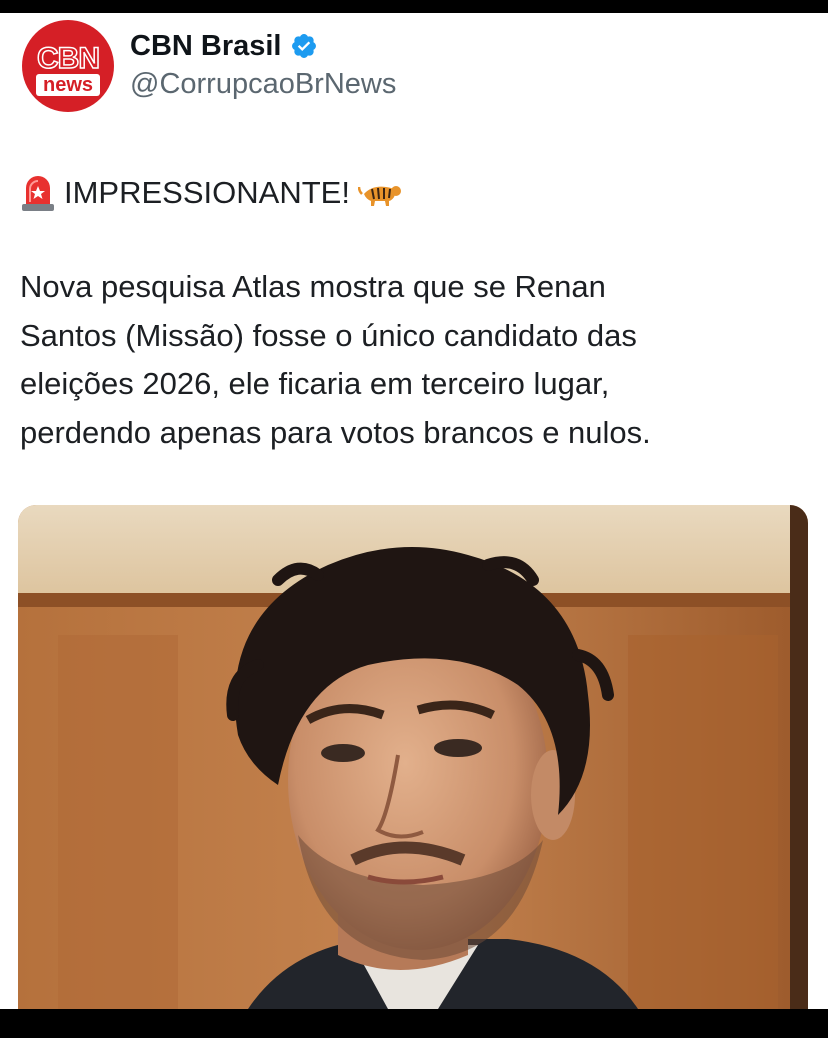  What do you see at coordinates (206, 46) in the screenshot?
I see `display-name: CBN Brasil` at bounding box center [206, 46].